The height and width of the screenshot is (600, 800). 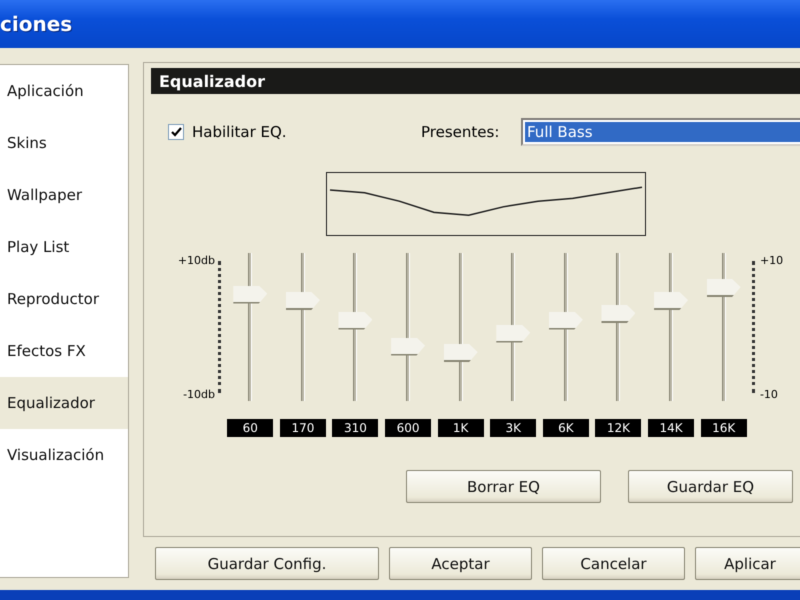 I want to click on enable-checkbox, so click(x=176, y=132).